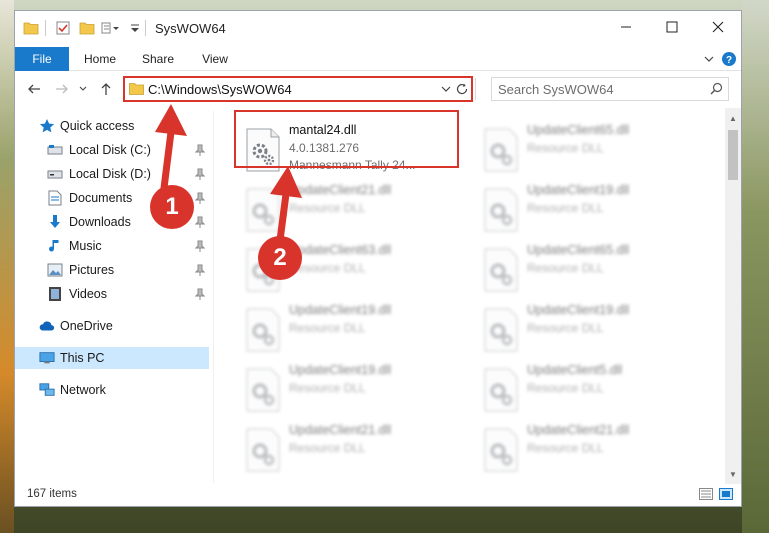  Describe the element at coordinates (171, 148) in the screenshot. I see `arrow-to-address-bar` at that location.